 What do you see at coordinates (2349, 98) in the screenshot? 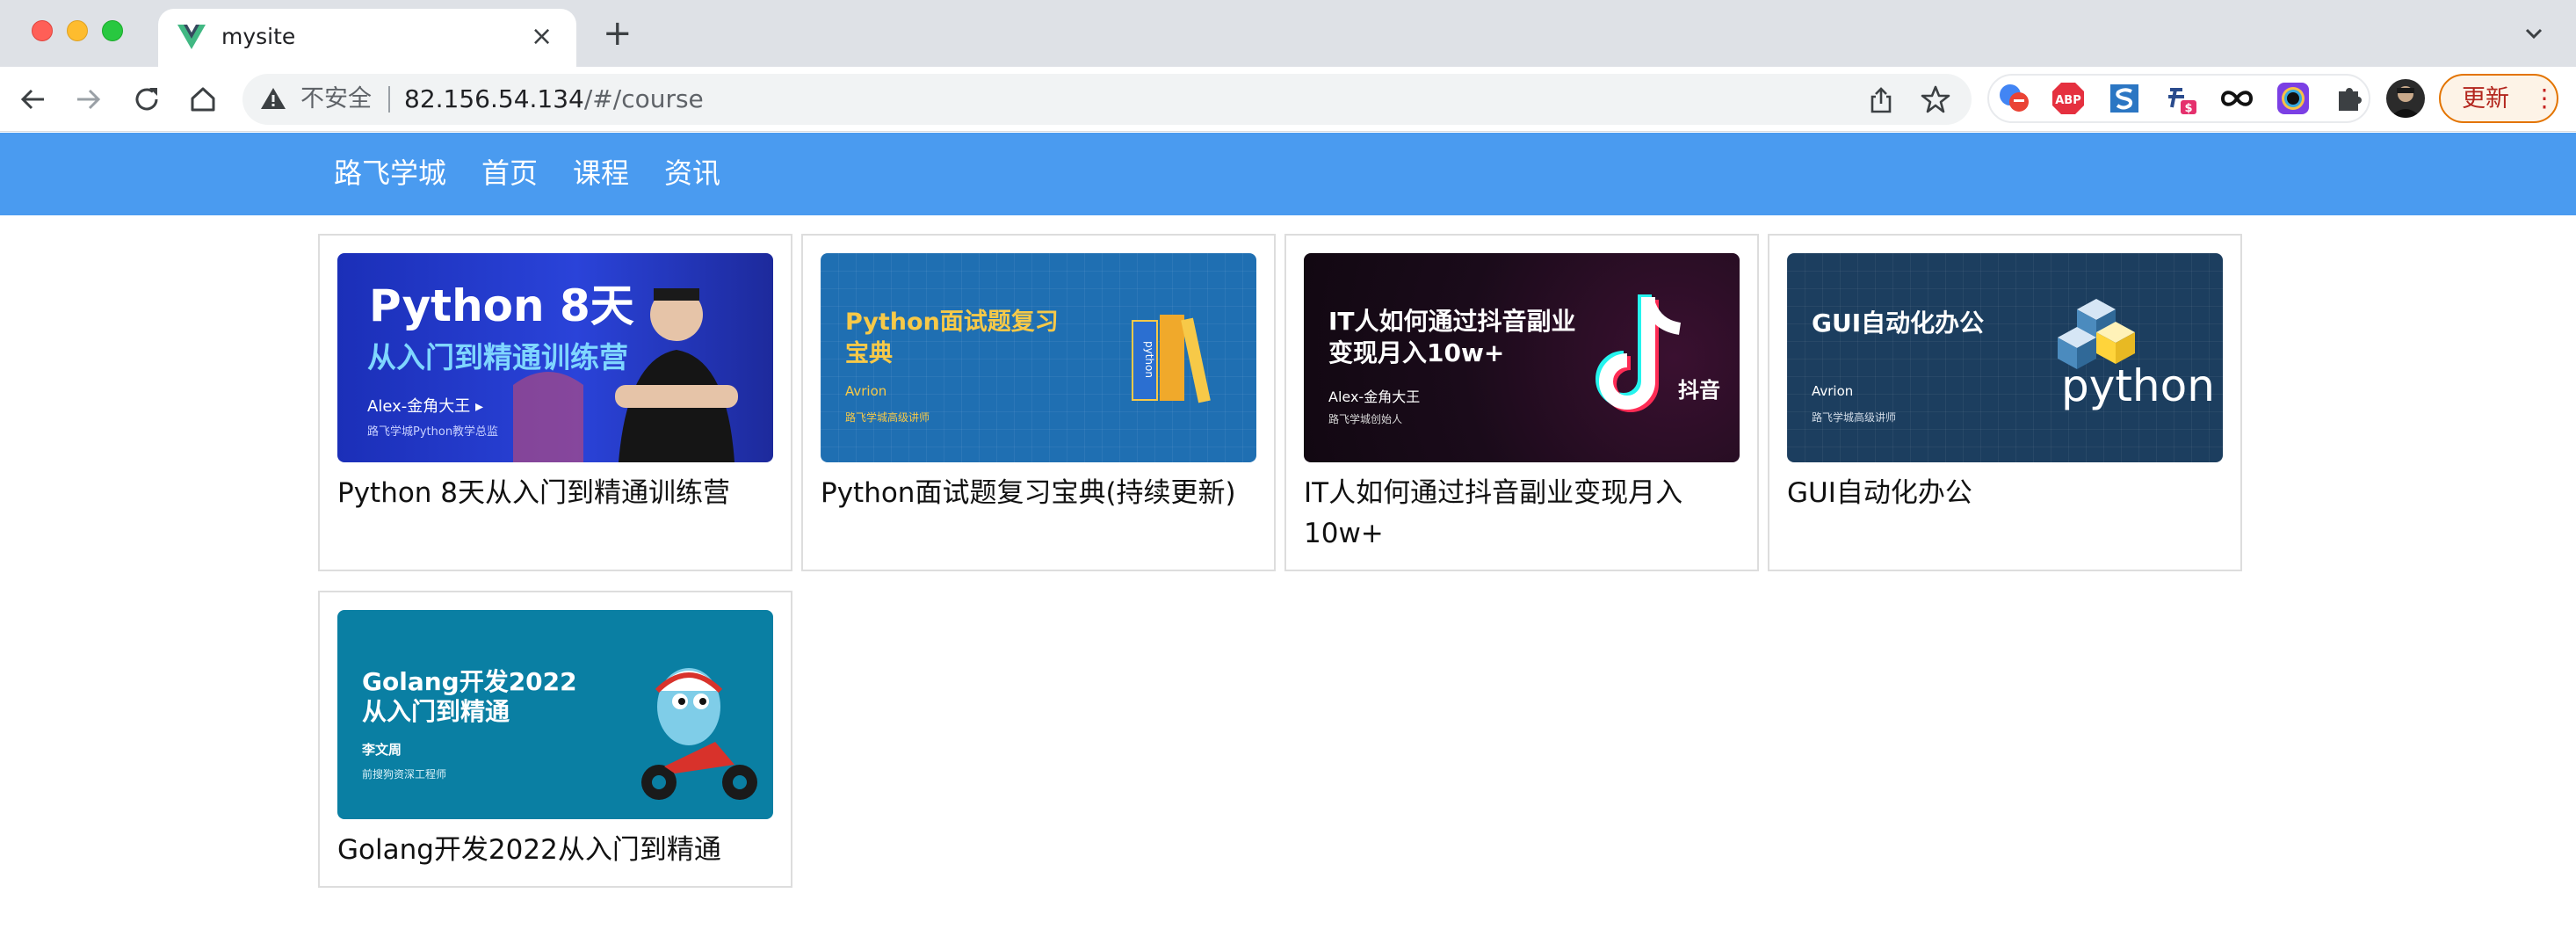
I see `puzzle-icon` at bounding box center [2349, 98].